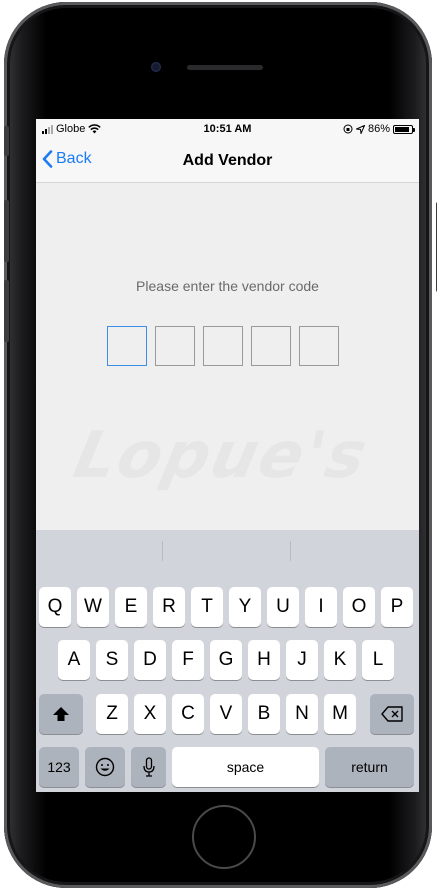 Image resolution: width=437 pixels, height=892 pixels. I want to click on predictive-text-bar, so click(227, 550).